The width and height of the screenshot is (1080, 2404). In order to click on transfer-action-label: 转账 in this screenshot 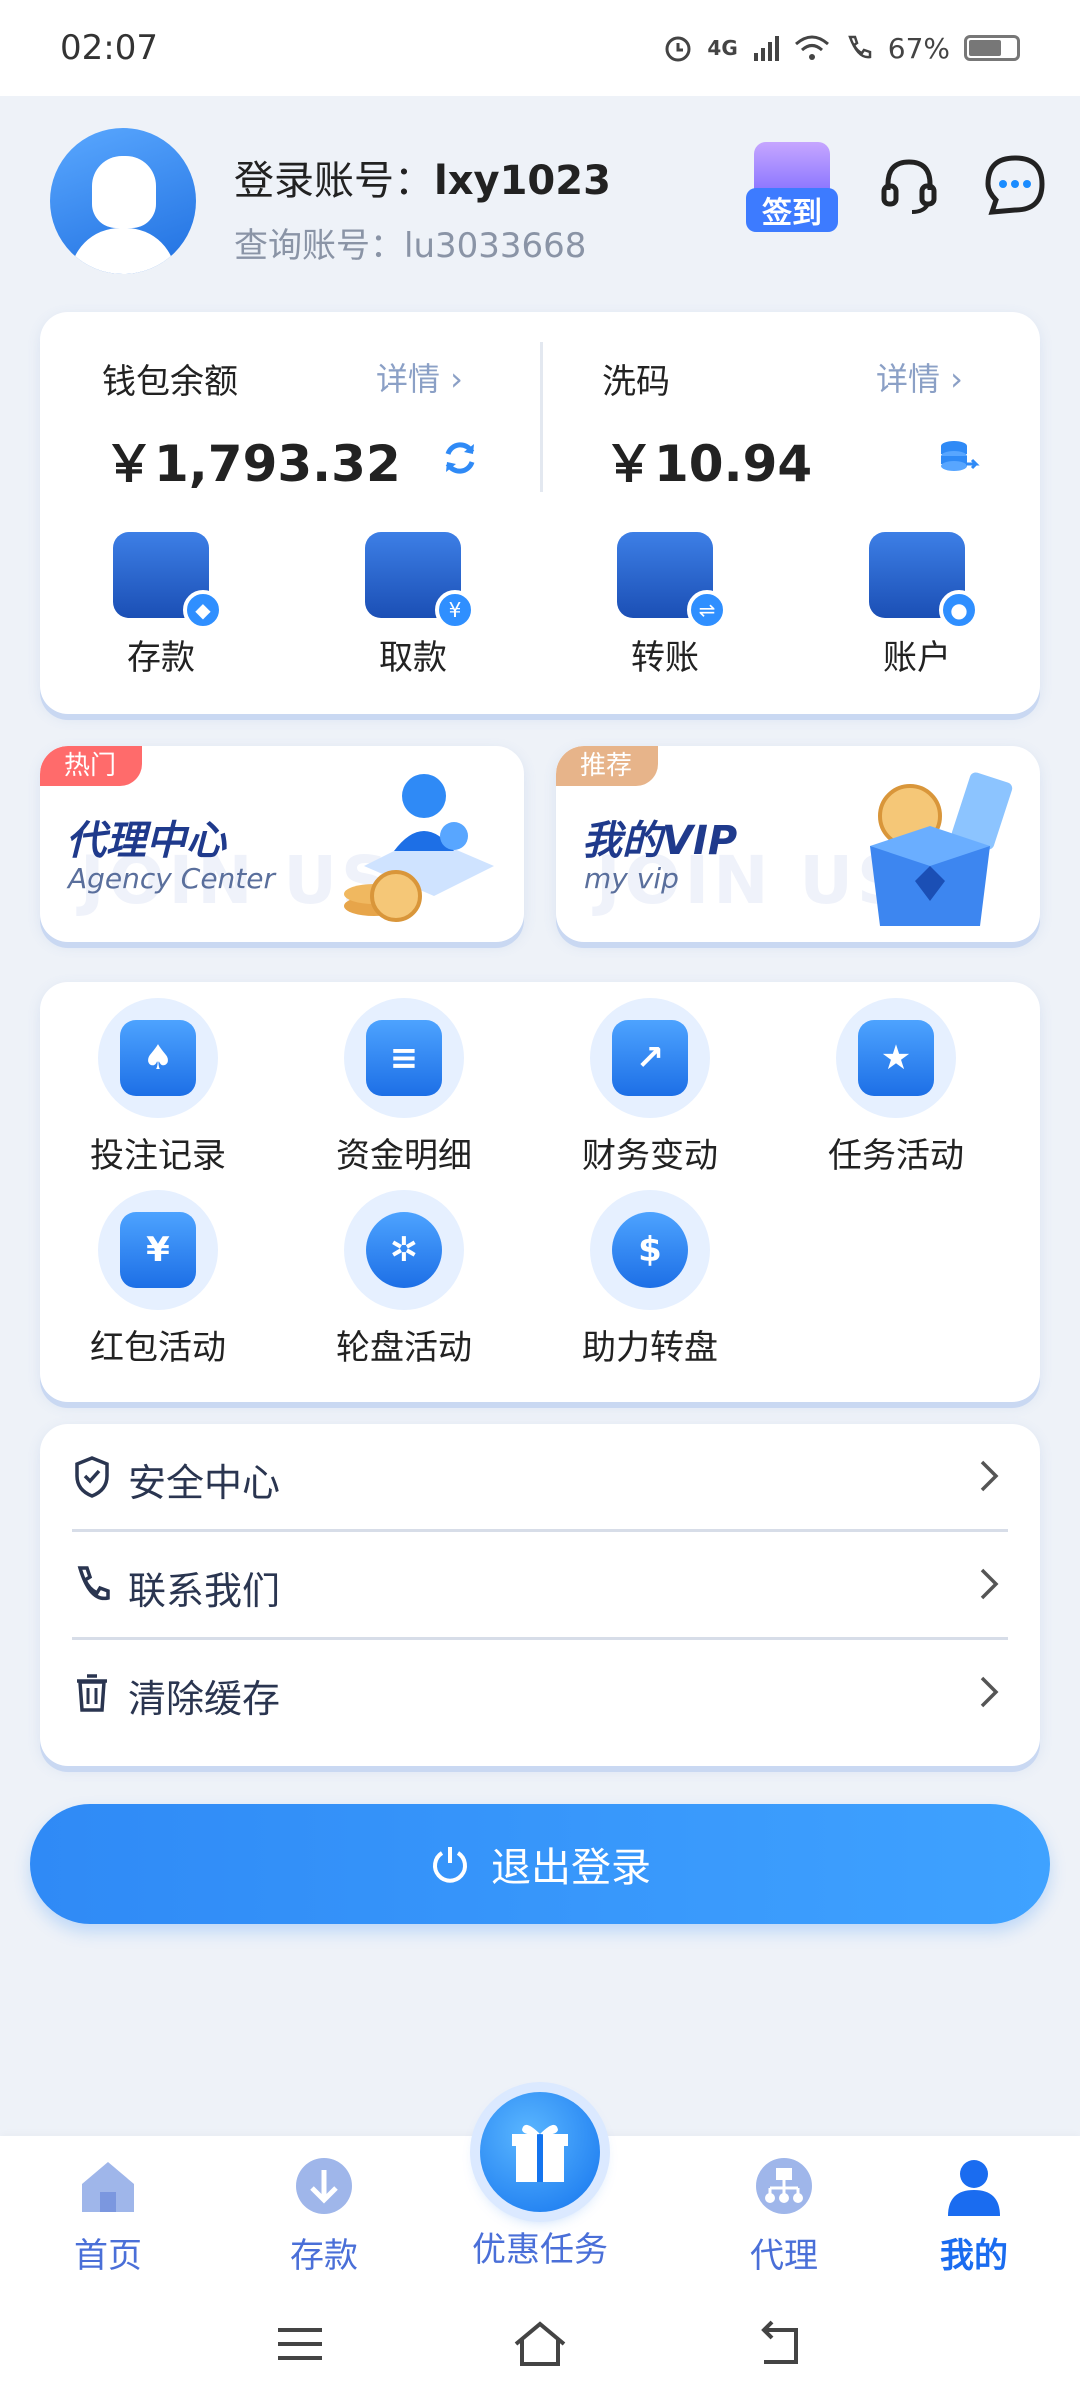, I will do `click(665, 658)`.